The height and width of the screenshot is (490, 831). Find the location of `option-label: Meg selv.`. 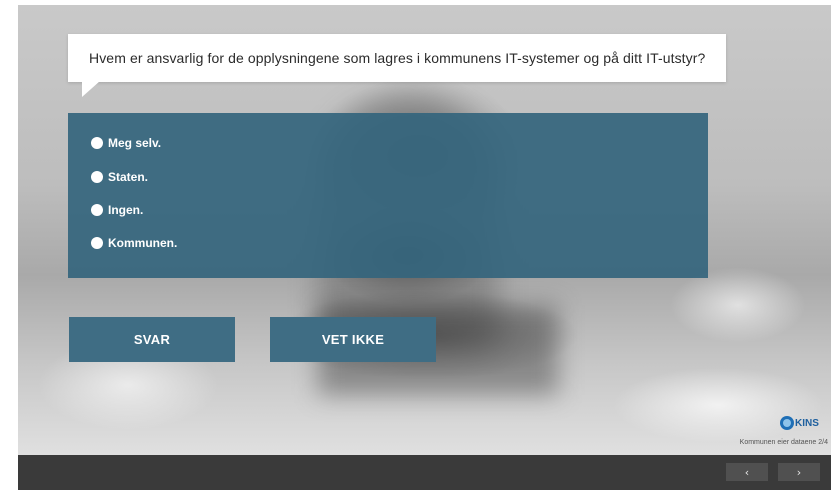

option-label: Meg selv. is located at coordinates (135, 143).